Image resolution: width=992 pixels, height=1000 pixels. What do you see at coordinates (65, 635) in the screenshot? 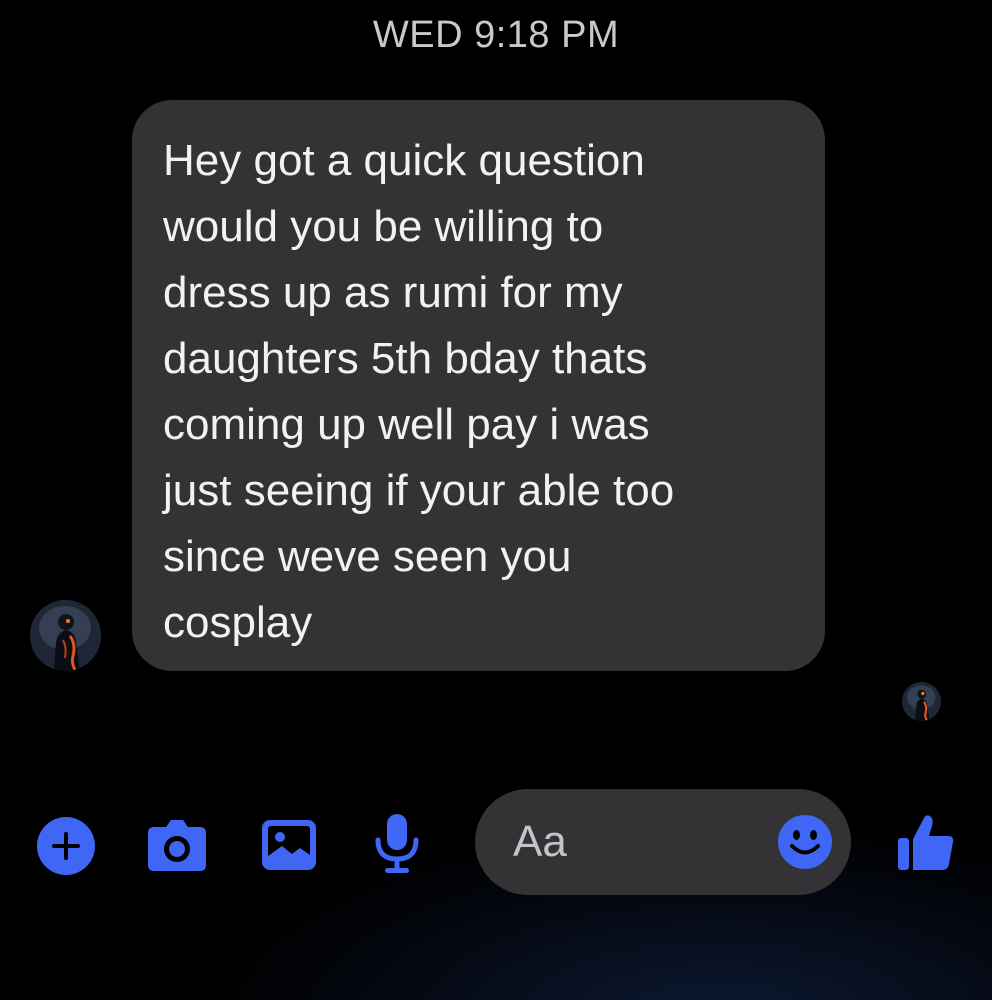
I see `sender-avatar` at bounding box center [65, 635].